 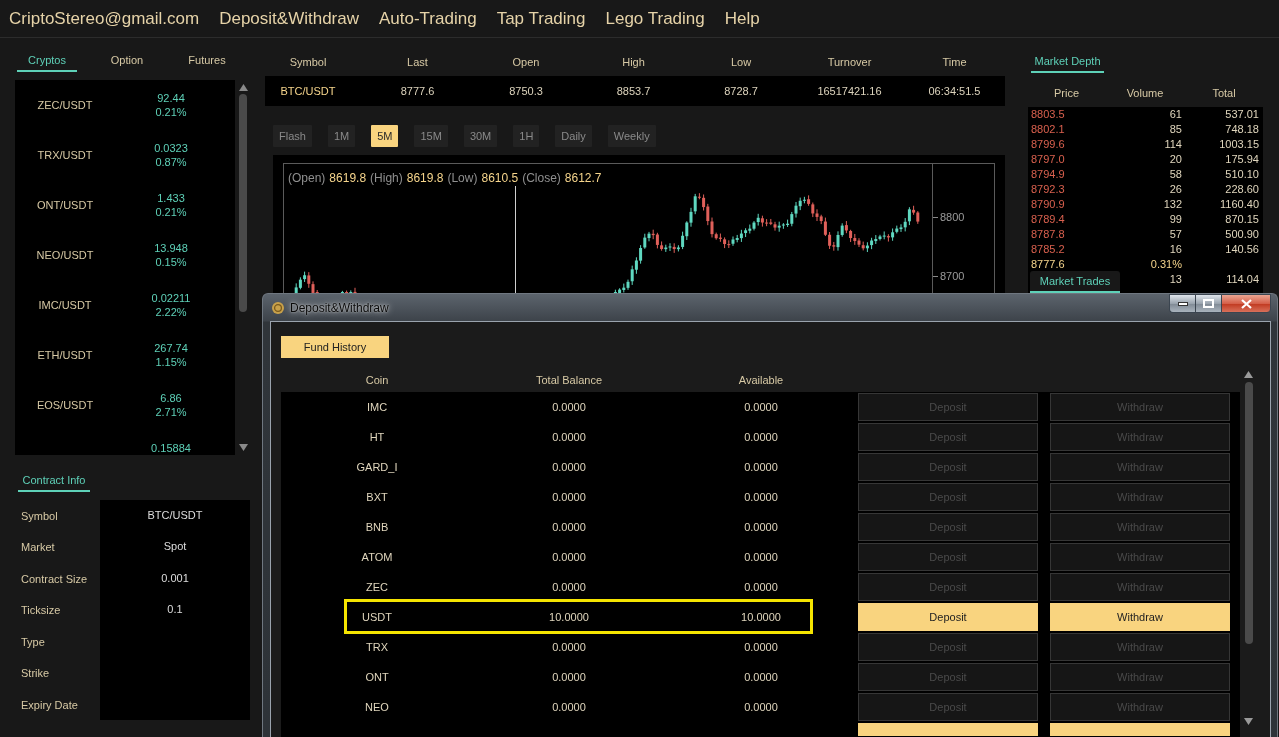 I want to click on total-cell-text: 537.01, so click(x=1242, y=114).